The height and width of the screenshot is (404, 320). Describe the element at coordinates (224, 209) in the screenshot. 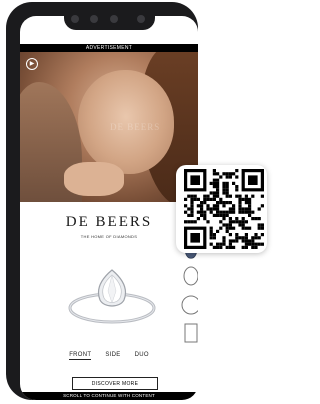

I see `qr-code` at that location.